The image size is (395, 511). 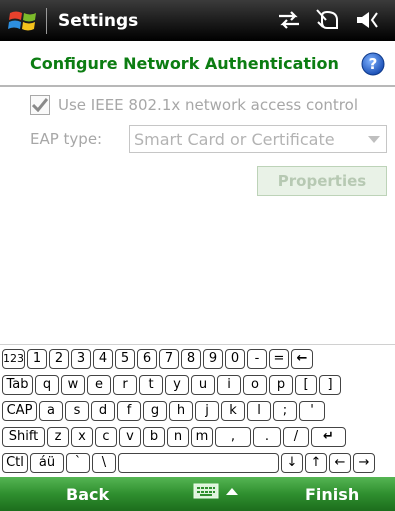 I want to click on speaker-icon, so click(x=368, y=20).